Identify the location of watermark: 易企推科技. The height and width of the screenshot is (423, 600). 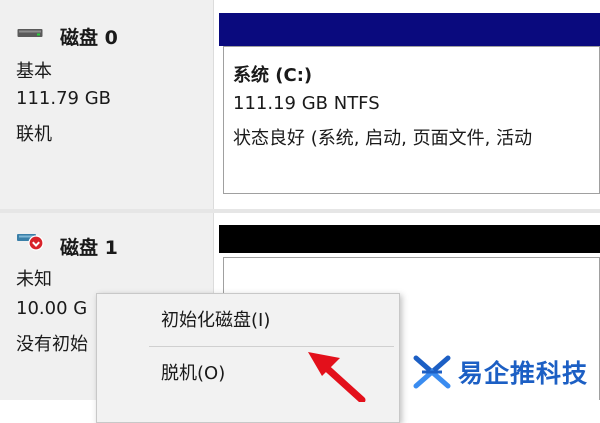
(500, 372).